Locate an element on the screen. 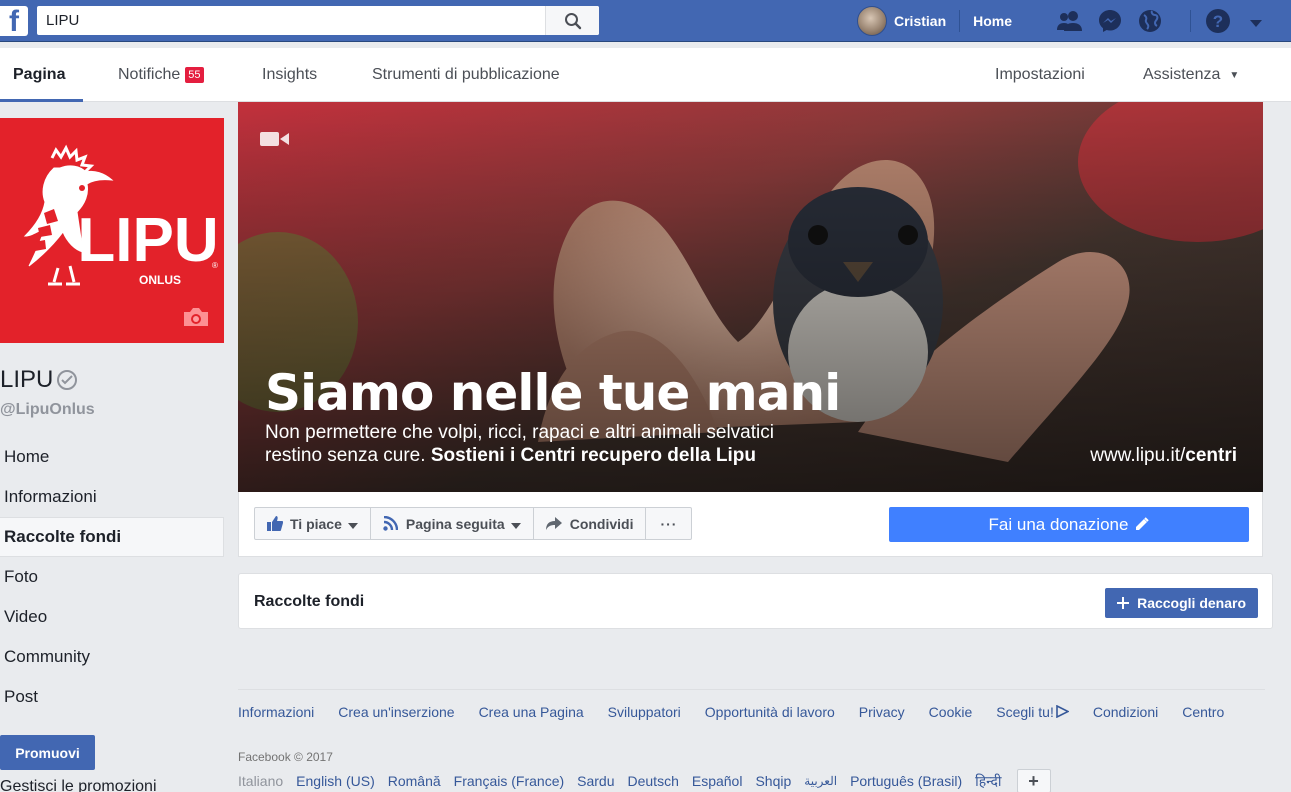 The width and height of the screenshot is (1291, 792). language-link: Sardu is located at coordinates (595, 781).